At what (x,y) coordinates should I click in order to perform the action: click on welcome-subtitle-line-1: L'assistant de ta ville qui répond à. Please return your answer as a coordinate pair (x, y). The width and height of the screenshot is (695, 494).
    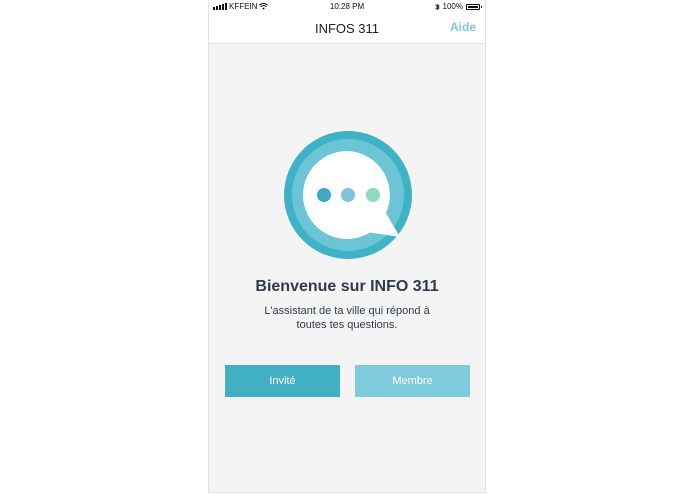
    Looking at the image, I should click on (347, 311).